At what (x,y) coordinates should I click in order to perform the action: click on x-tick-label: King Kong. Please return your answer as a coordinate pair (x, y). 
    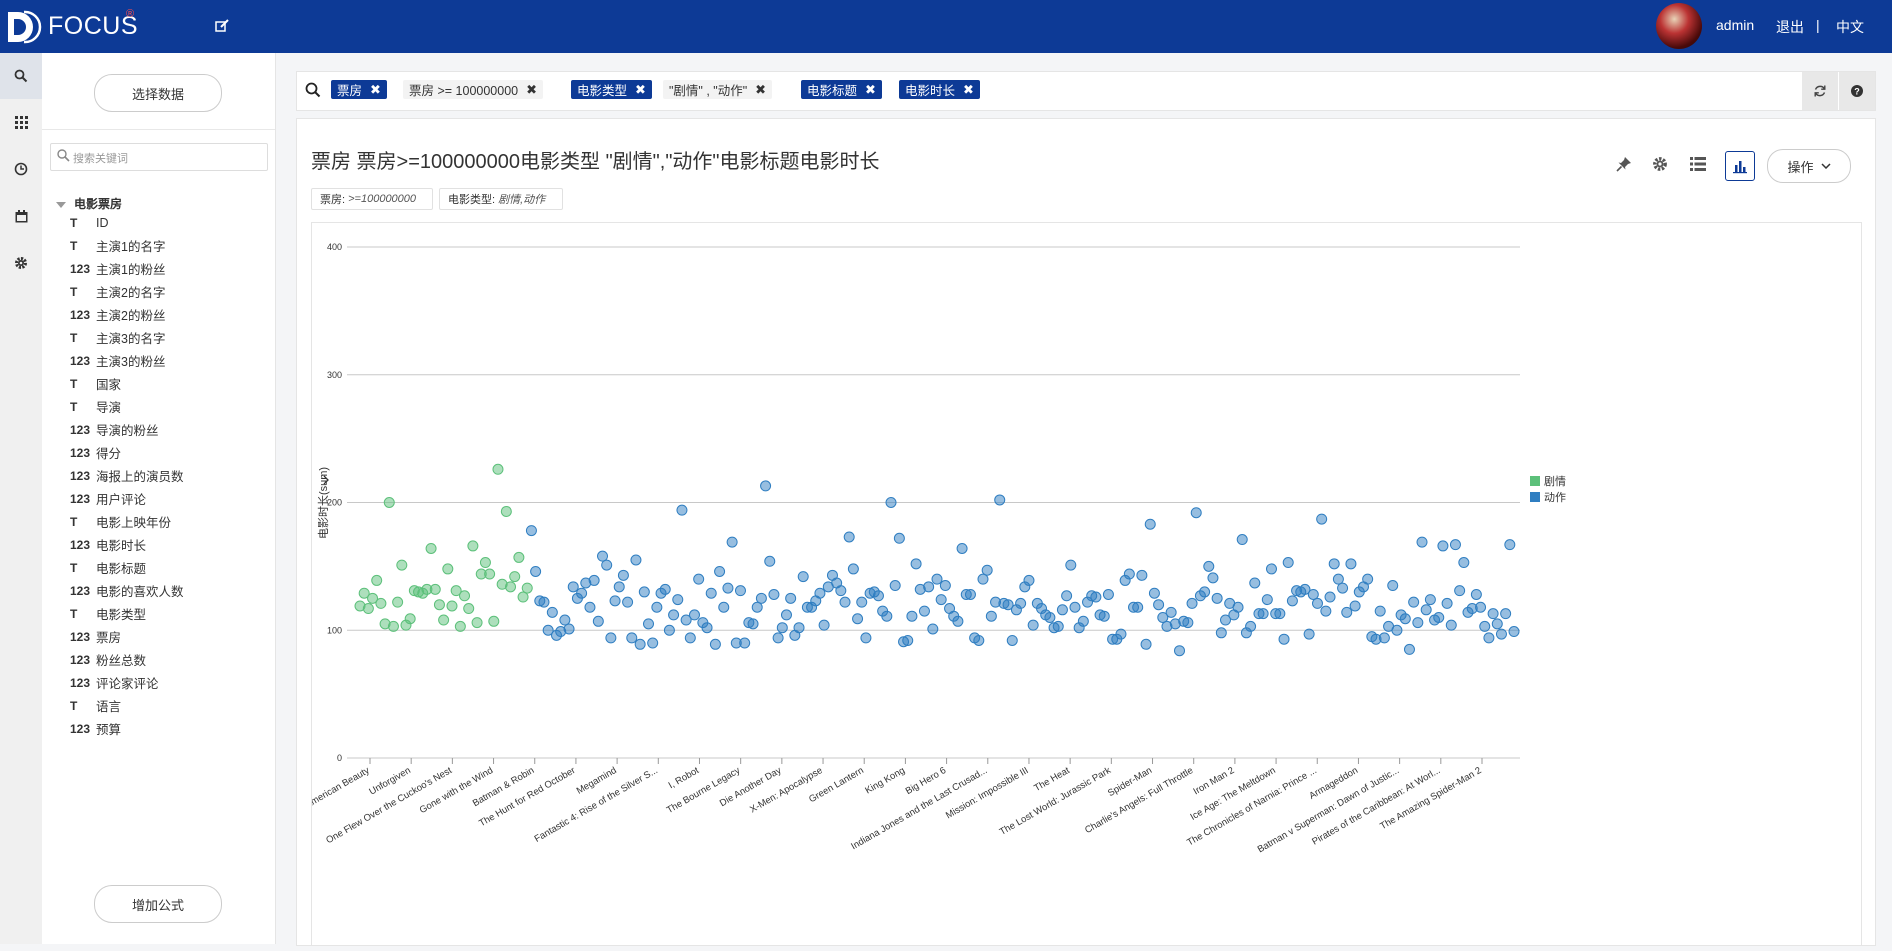
    Looking at the image, I should click on (884, 780).